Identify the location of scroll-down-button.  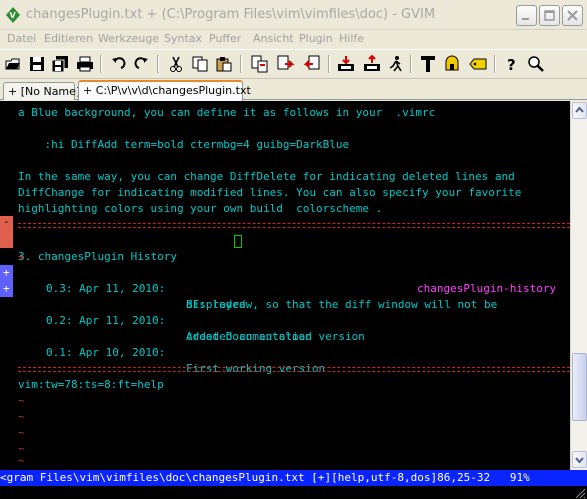
(579, 459).